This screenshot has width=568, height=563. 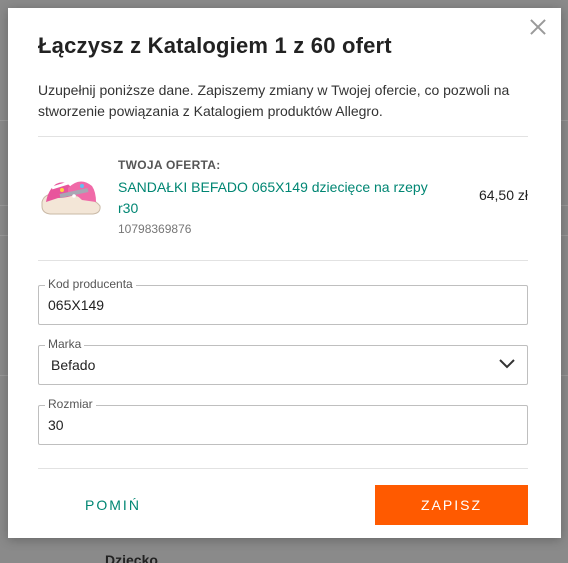 I want to click on producer-code-field: Kod producenta 065X149, so click(x=283, y=301).